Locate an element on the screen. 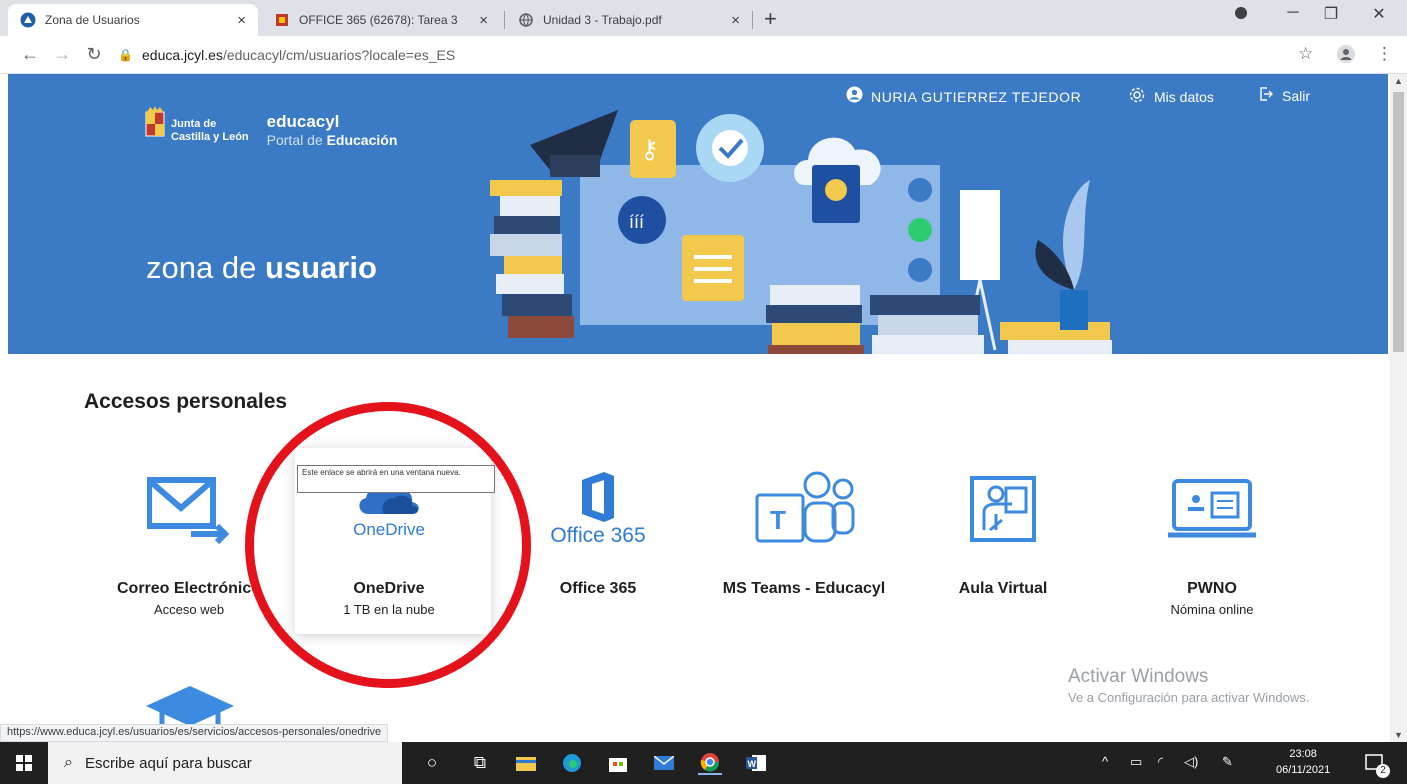 The height and width of the screenshot is (784, 1407). portal-bold: Educación is located at coordinates (362, 140).